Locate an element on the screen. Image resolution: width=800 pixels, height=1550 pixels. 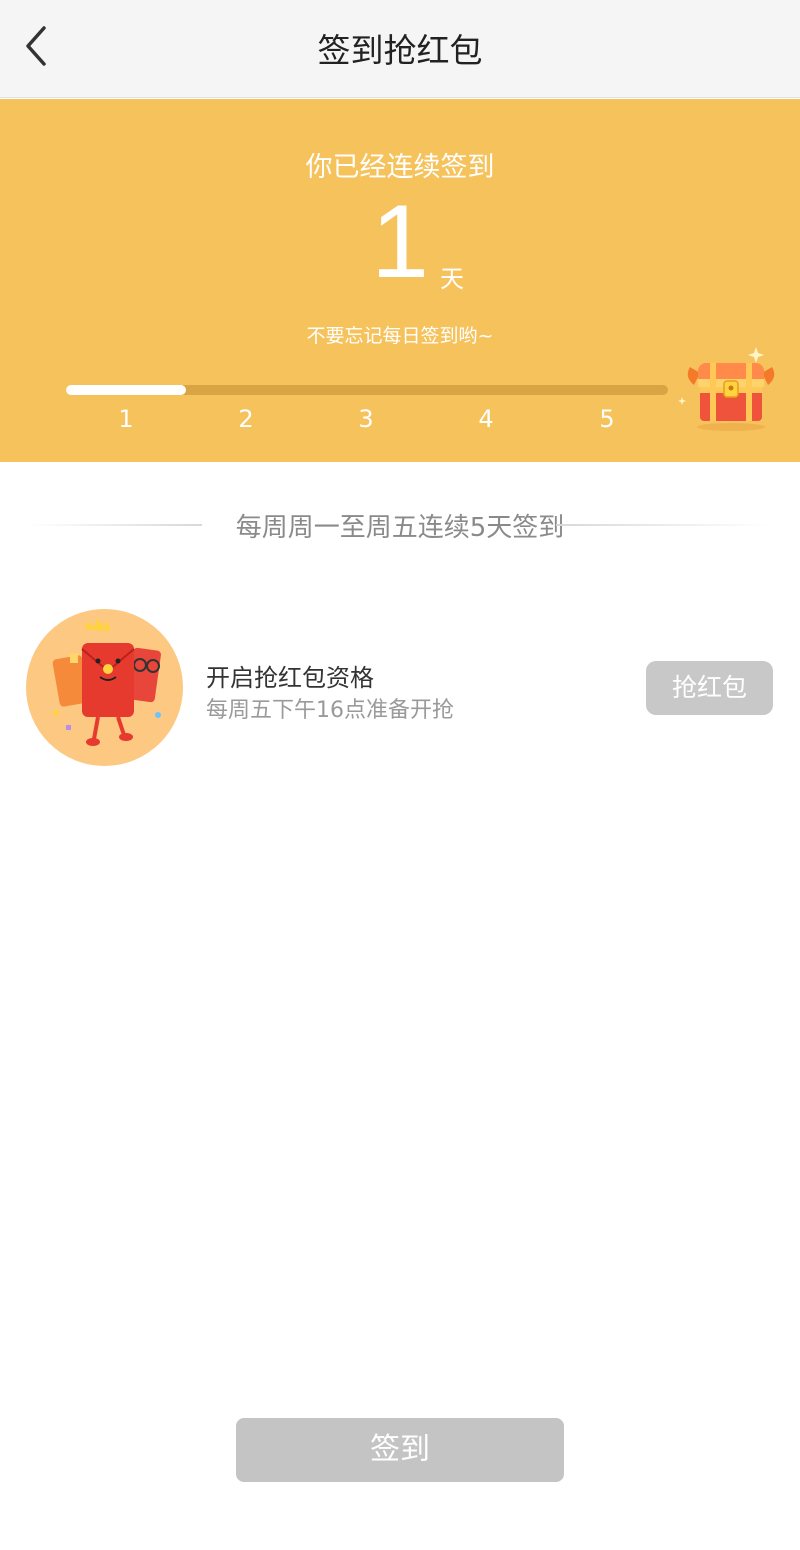
nav-header: 签到抢红包 is located at coordinates (400, 49).